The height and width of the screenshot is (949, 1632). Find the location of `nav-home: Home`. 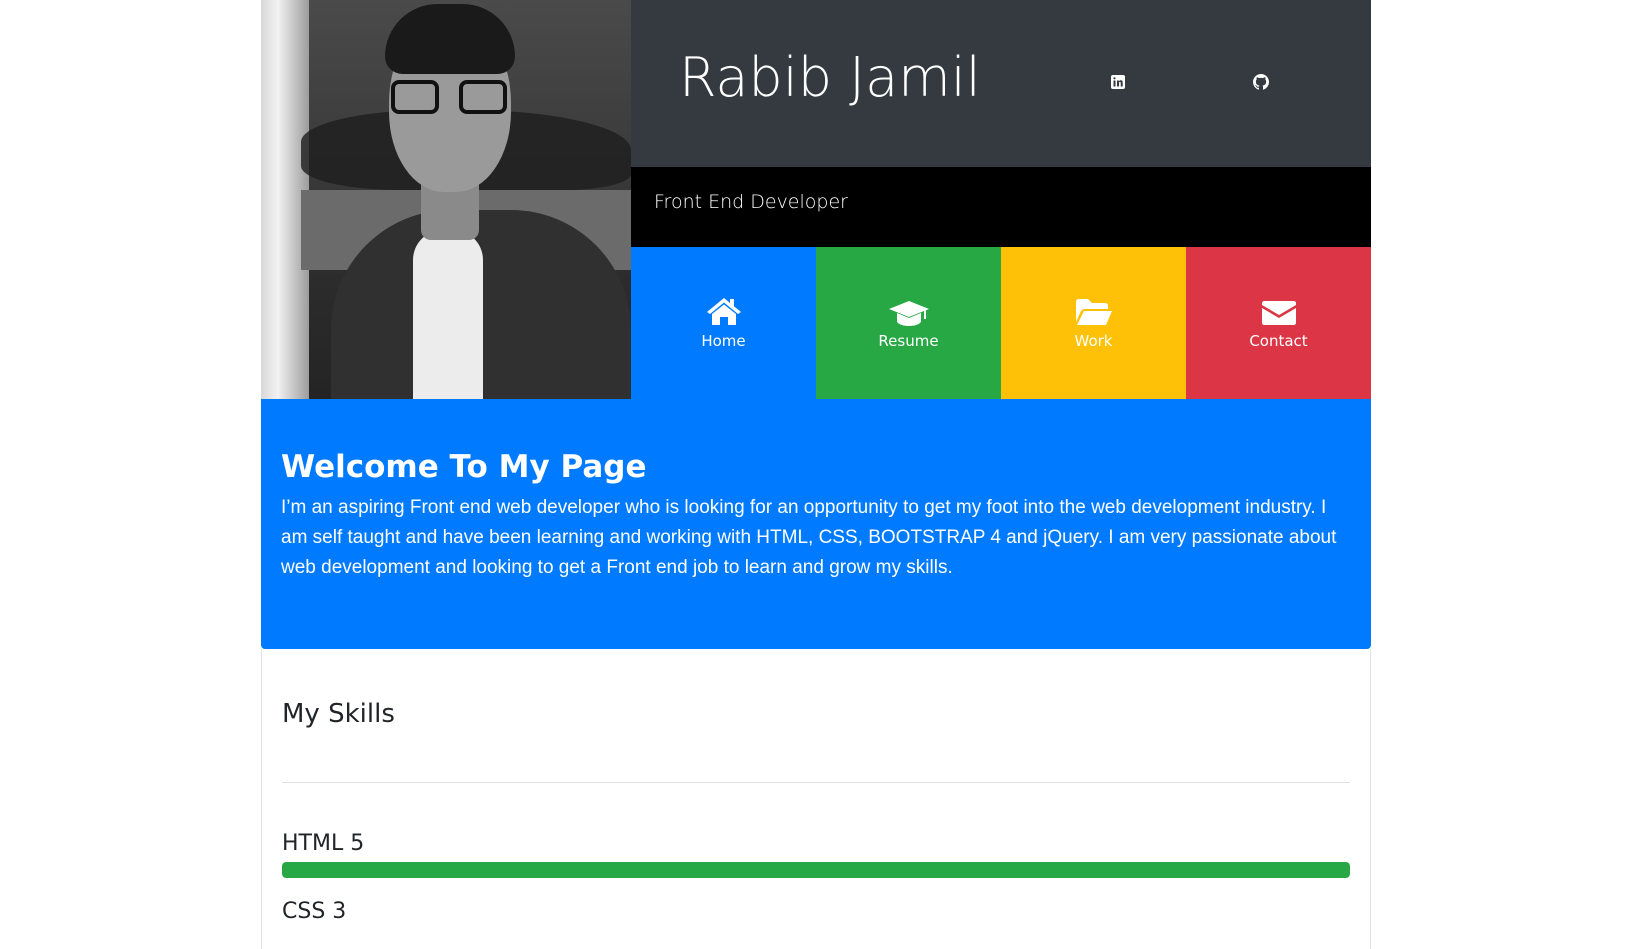

nav-home: Home is located at coordinates (723, 323).